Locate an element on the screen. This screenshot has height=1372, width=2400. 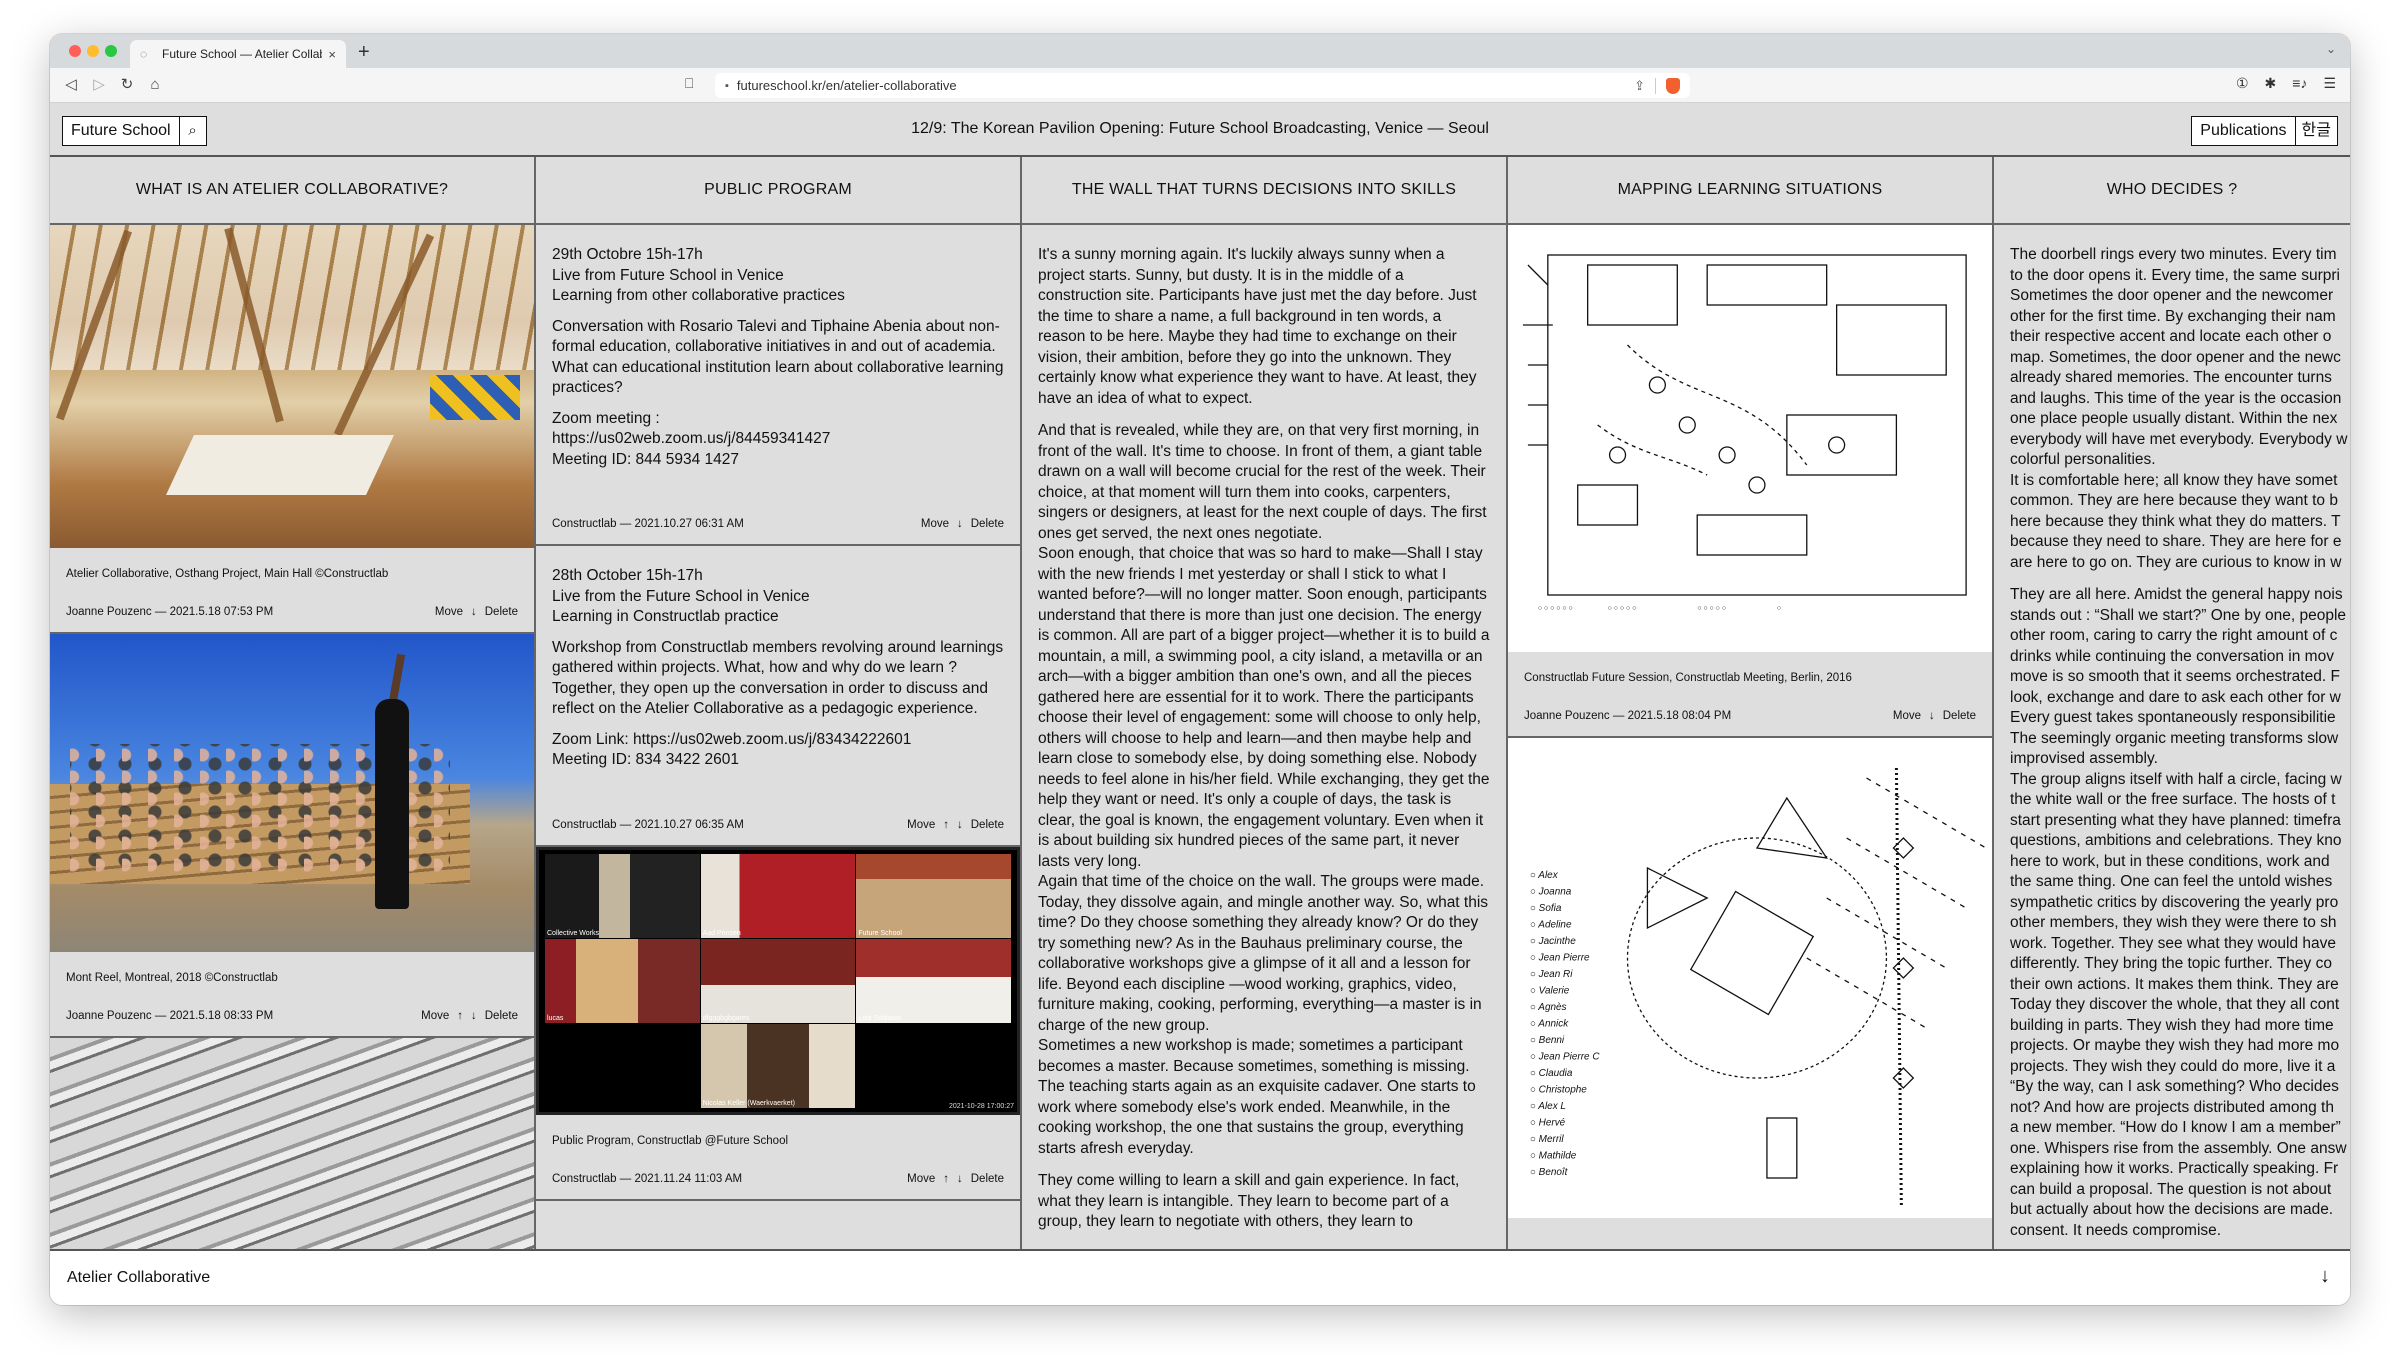
url-text: futureschool.kr/en/atelier-collaborative is located at coordinates (1185, 85).